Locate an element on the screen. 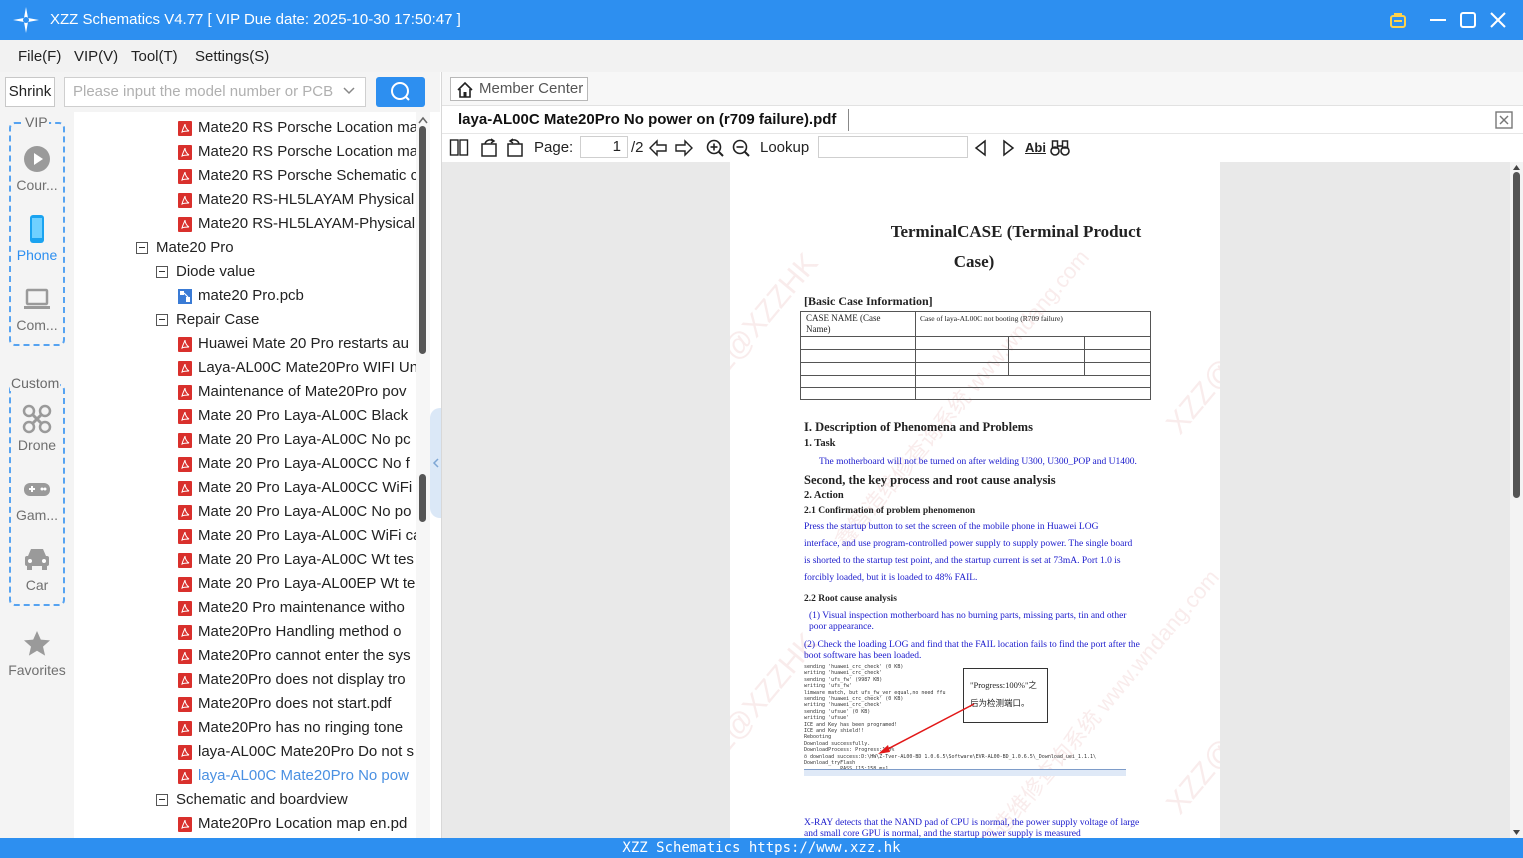 The image size is (1523, 858). case-name-label: CASE NAME (Case is located at coordinates (843, 318).